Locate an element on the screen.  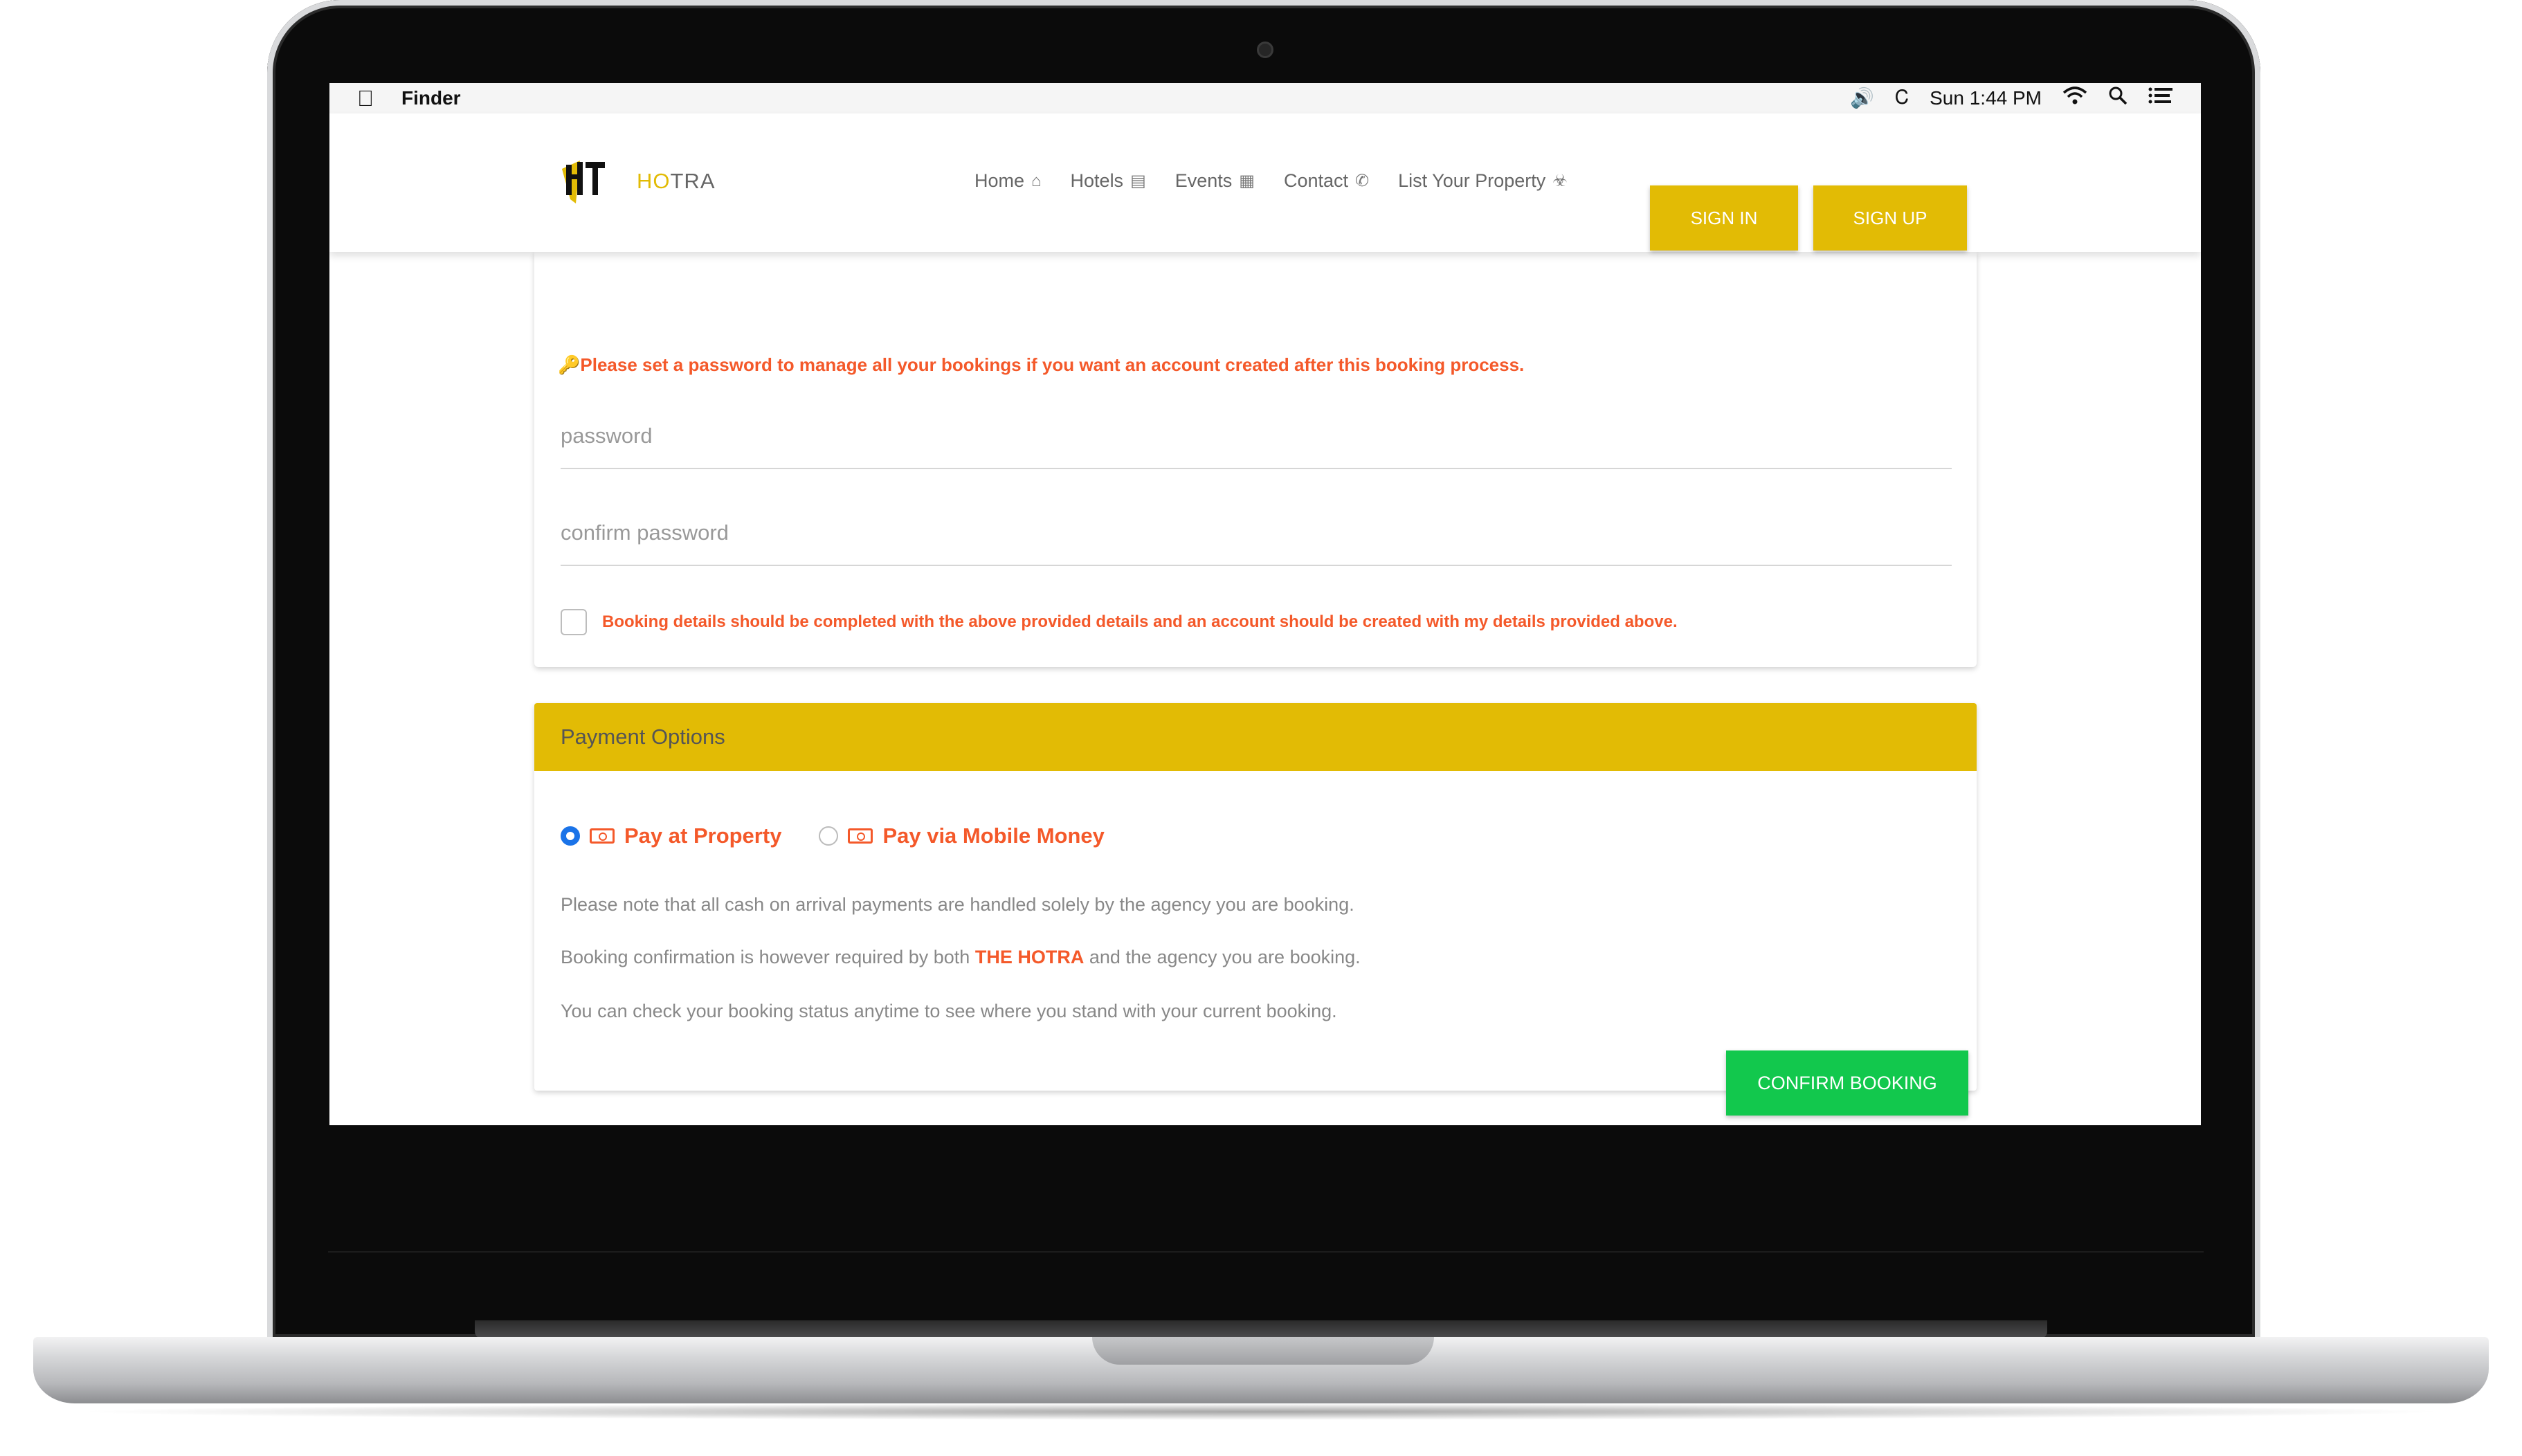
password-field-wrap is located at coordinates (1256, 447).